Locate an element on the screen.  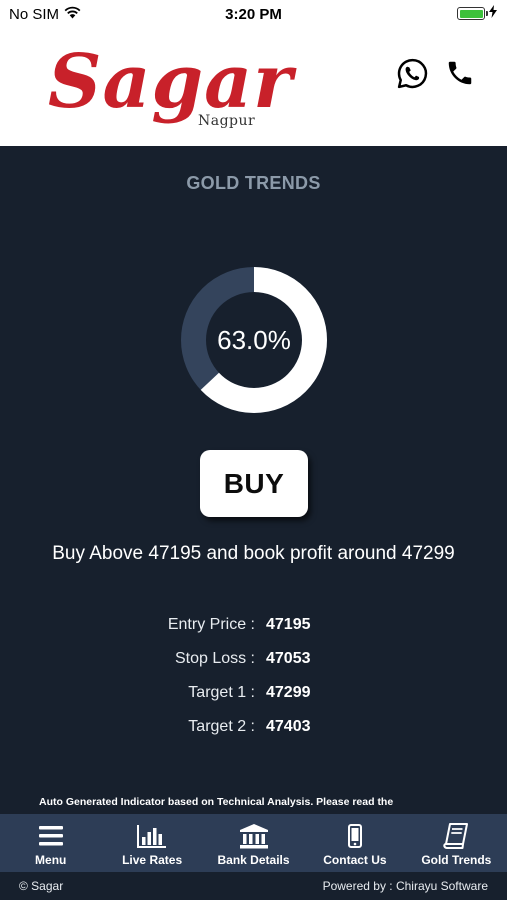
sagar-logo: Sagar Nagpur is located at coordinates (170, 83).